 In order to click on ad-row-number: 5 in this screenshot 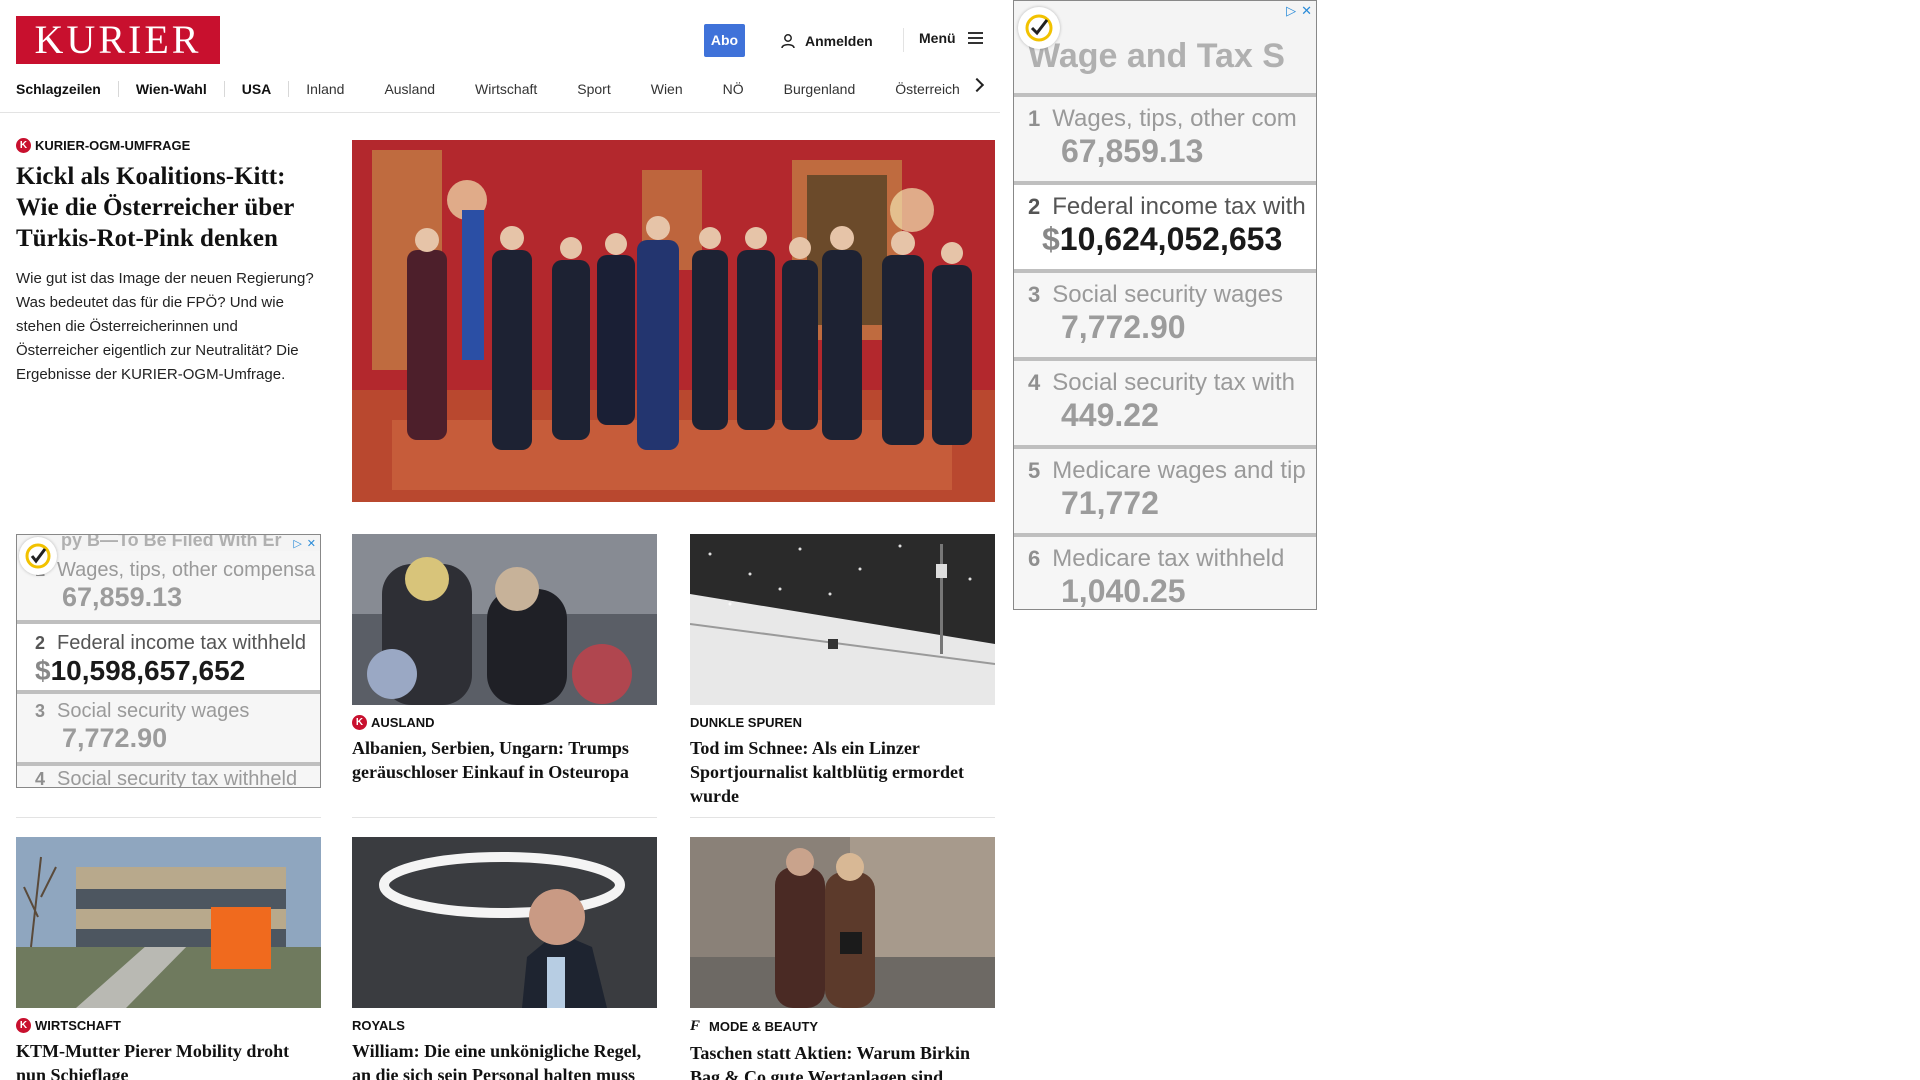, I will do `click(1034, 470)`.